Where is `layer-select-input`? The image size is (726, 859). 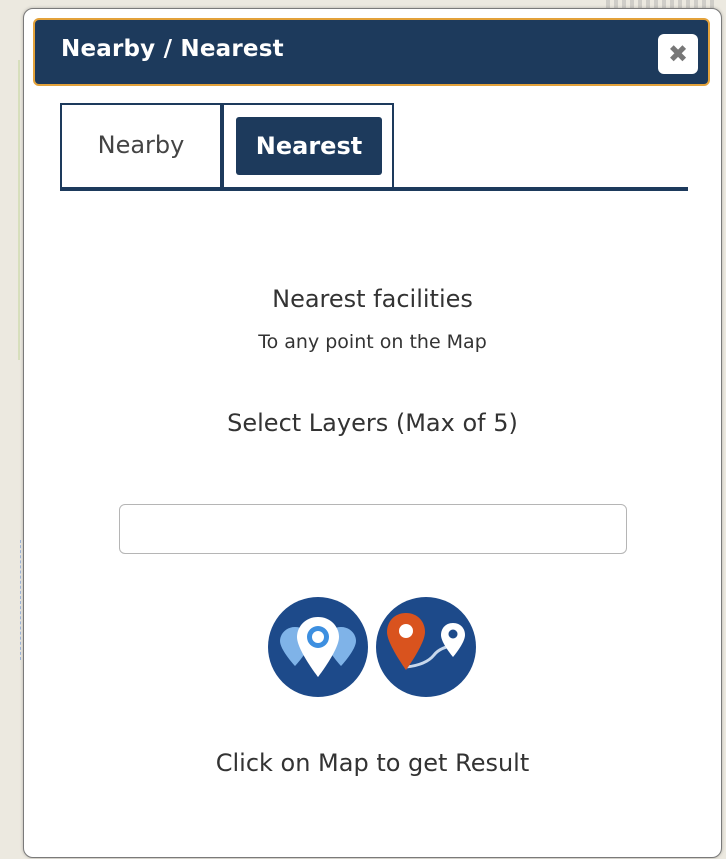
layer-select-input is located at coordinates (373, 529).